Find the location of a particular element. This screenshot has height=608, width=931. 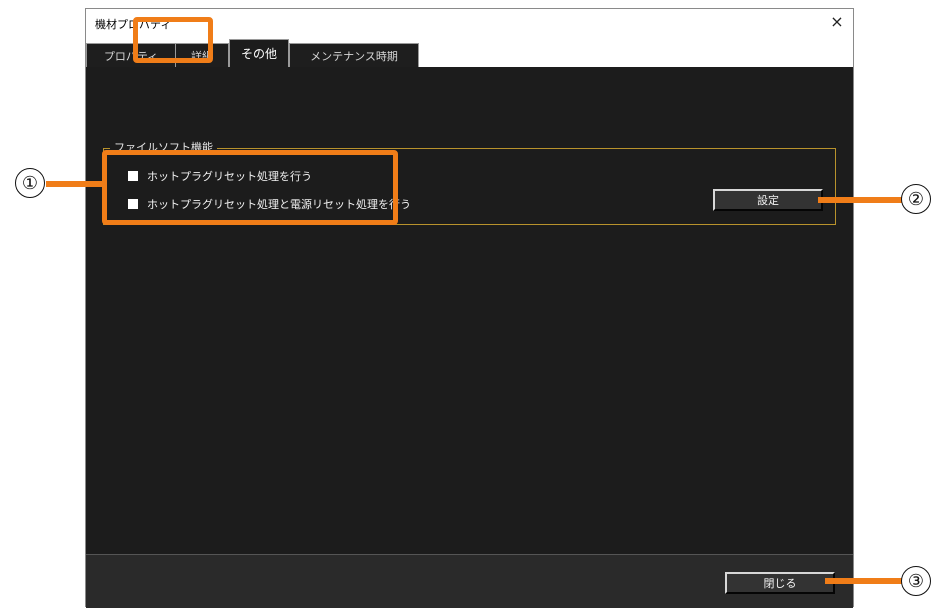

settings-button: 設定 is located at coordinates (768, 200).